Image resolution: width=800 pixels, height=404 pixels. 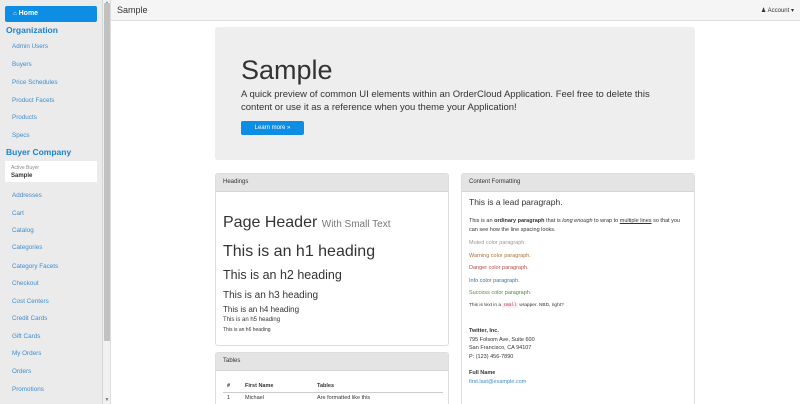 What do you see at coordinates (25, 168) in the screenshot?
I see `active-buyer-label: Active Buyer` at bounding box center [25, 168].